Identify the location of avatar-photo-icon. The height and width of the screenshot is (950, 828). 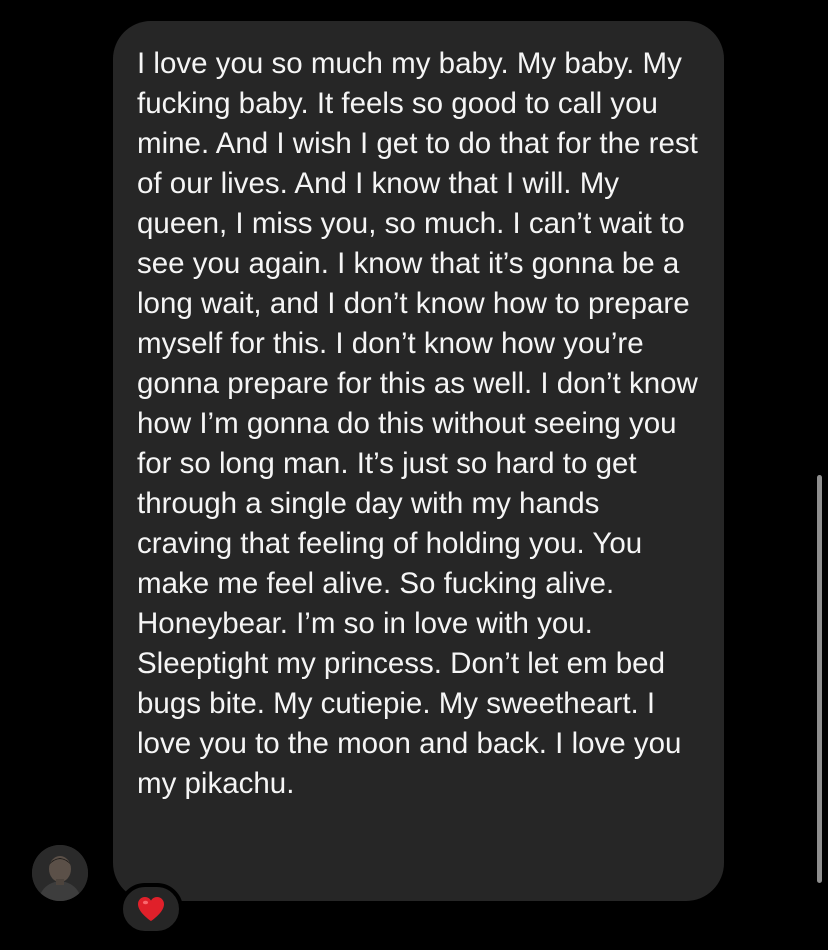
(60, 873).